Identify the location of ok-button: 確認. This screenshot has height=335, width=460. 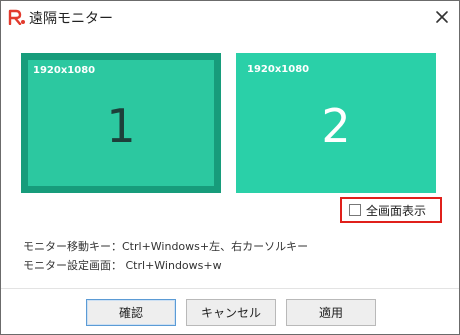
(131, 312).